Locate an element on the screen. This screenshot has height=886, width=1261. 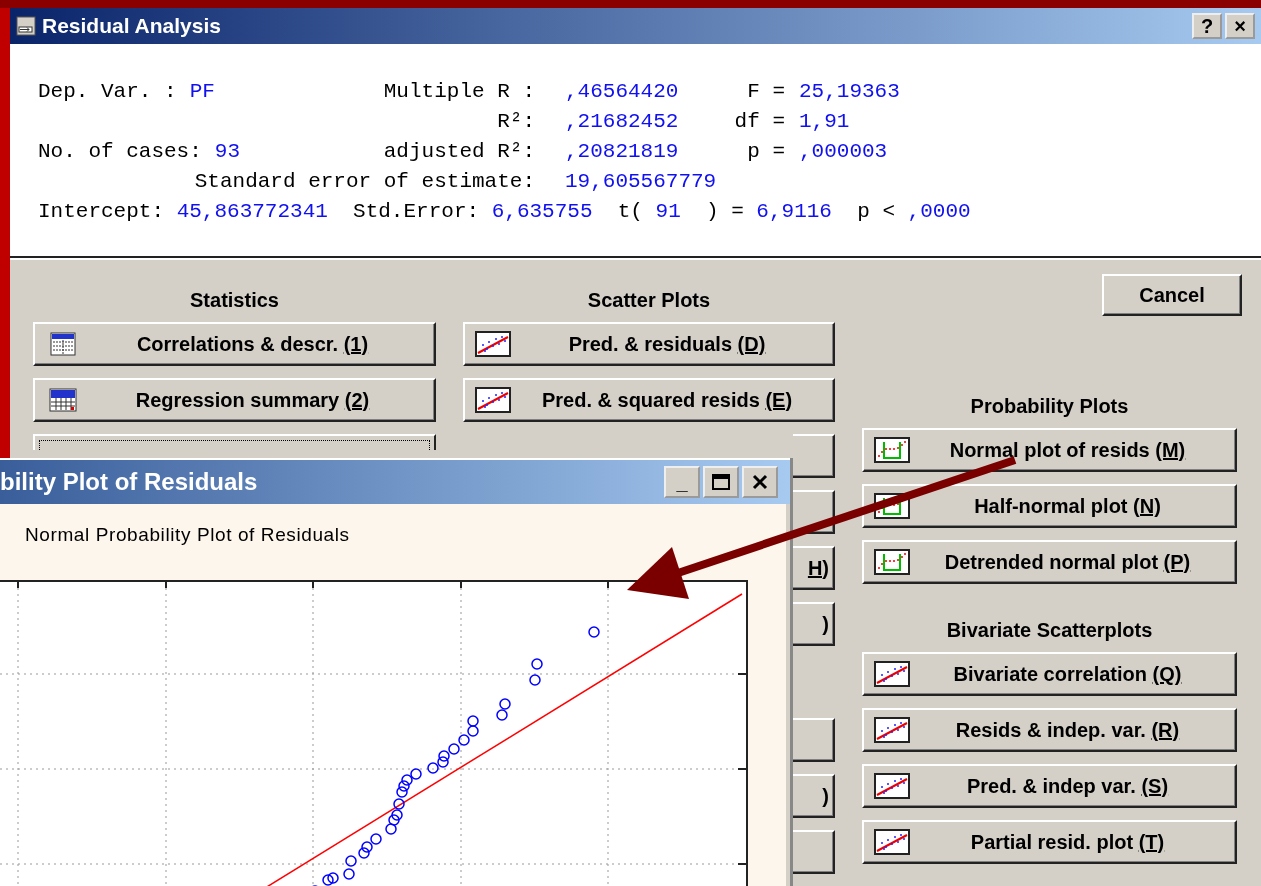
stat-value: 6,635755 is located at coordinates (542, 211).